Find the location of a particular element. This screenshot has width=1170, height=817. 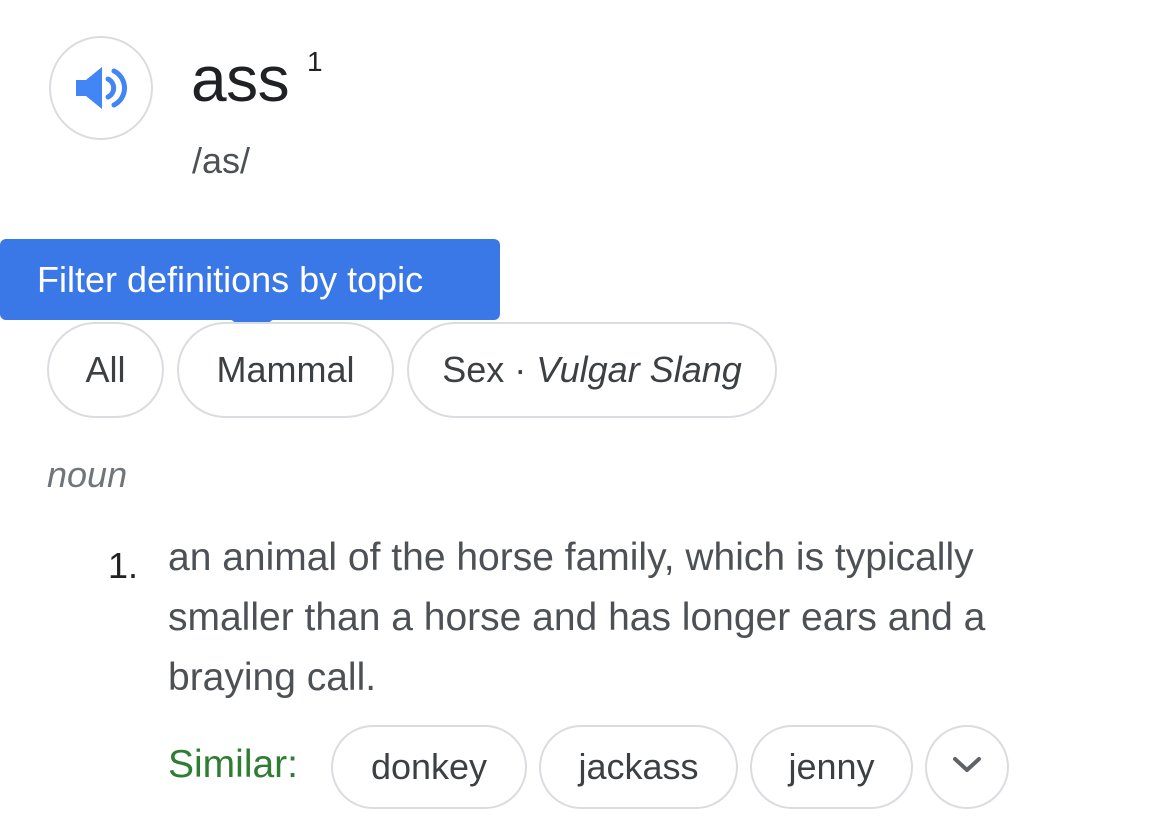

topic-chip-mammal: Mammal is located at coordinates (285, 370).